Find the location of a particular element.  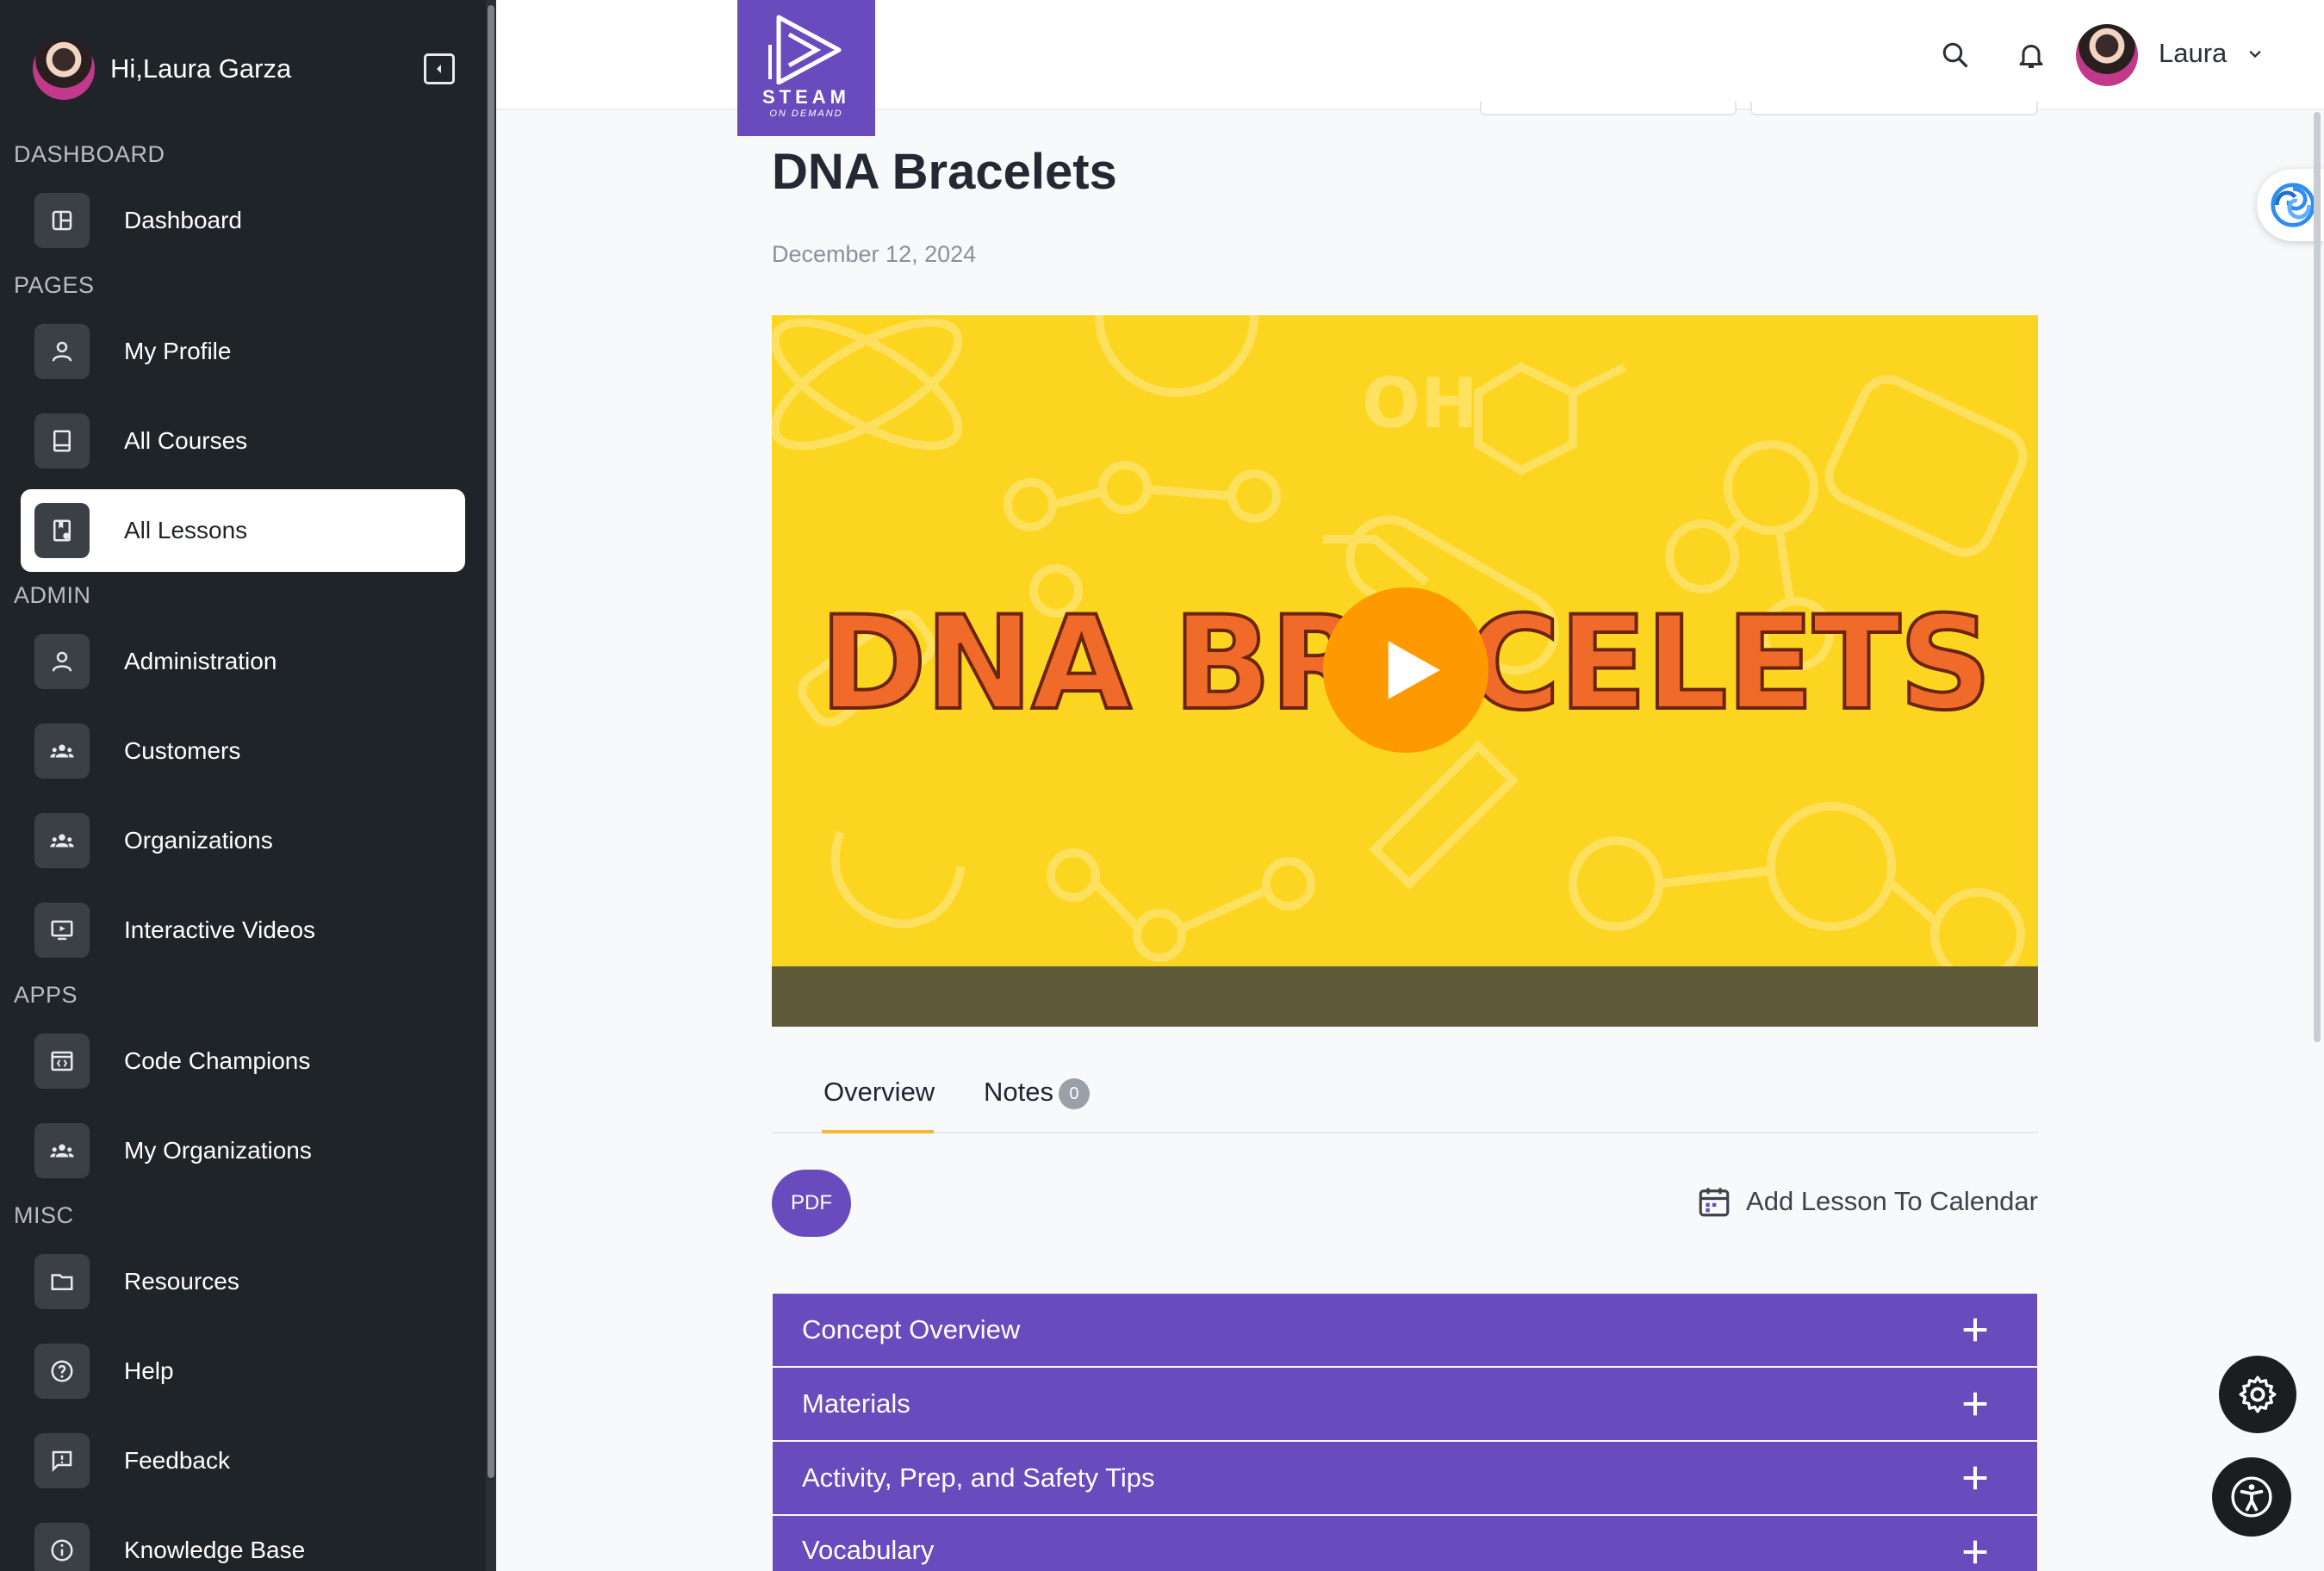

sidebar-item-label: Resources is located at coordinates (181, 1281).